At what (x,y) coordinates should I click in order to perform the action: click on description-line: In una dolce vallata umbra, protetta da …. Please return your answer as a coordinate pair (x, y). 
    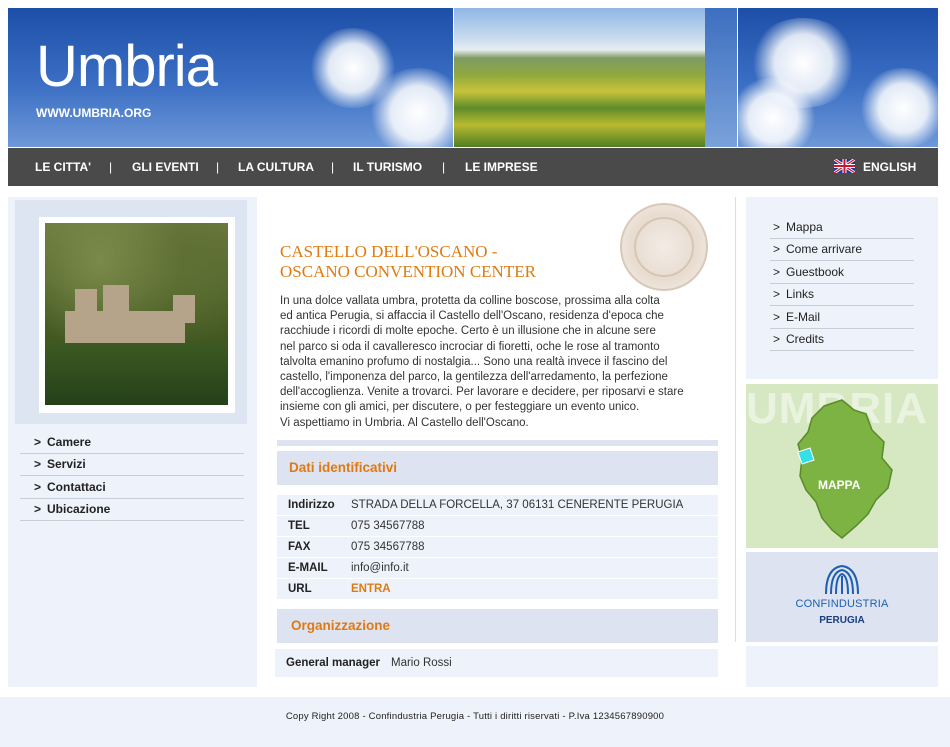
    Looking at the image, I should click on (470, 301).